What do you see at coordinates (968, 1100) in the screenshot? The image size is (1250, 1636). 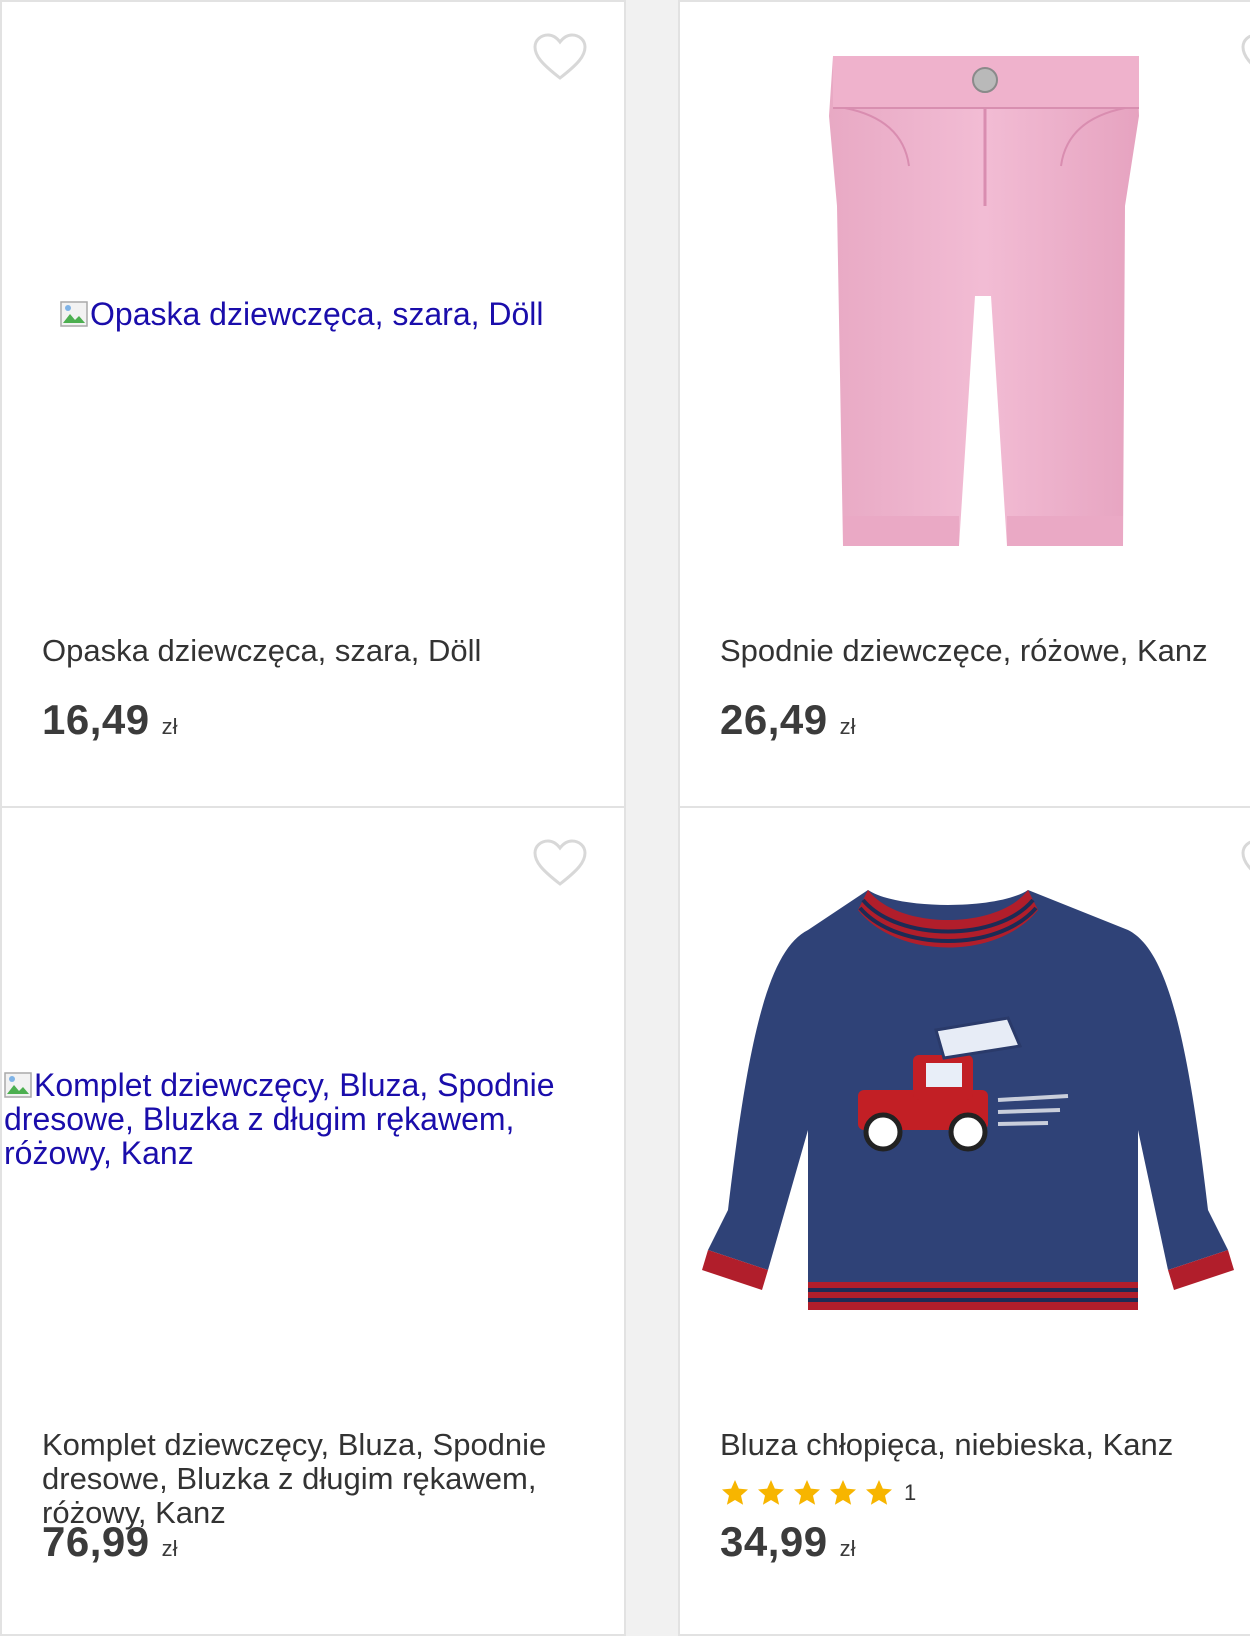 I see `blue-sweatshirt-image` at bounding box center [968, 1100].